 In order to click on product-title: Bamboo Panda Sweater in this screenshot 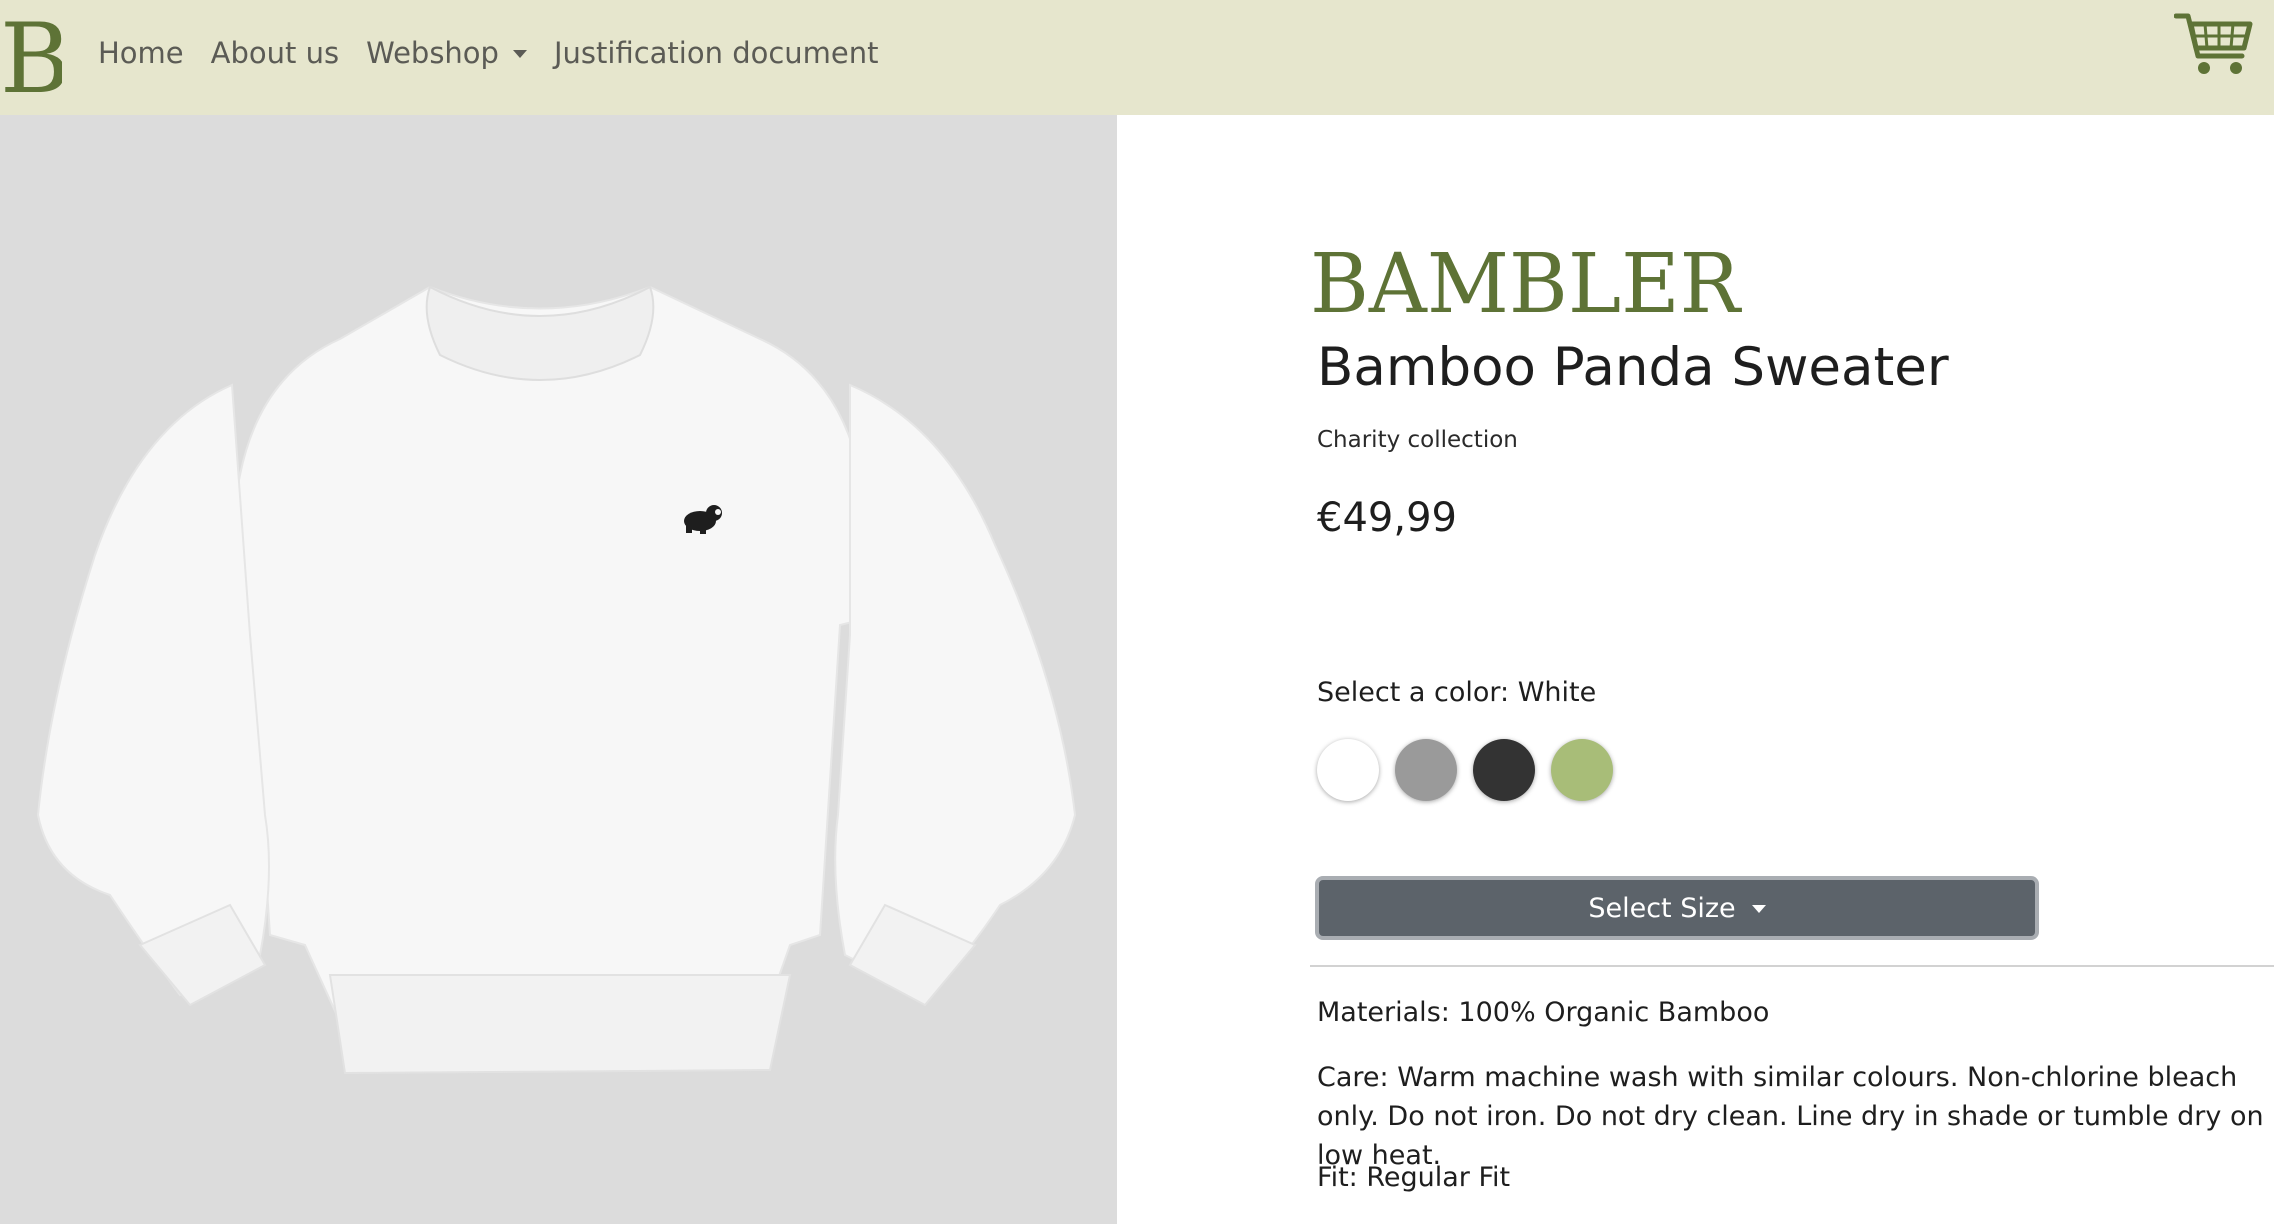, I will do `click(1633, 367)`.